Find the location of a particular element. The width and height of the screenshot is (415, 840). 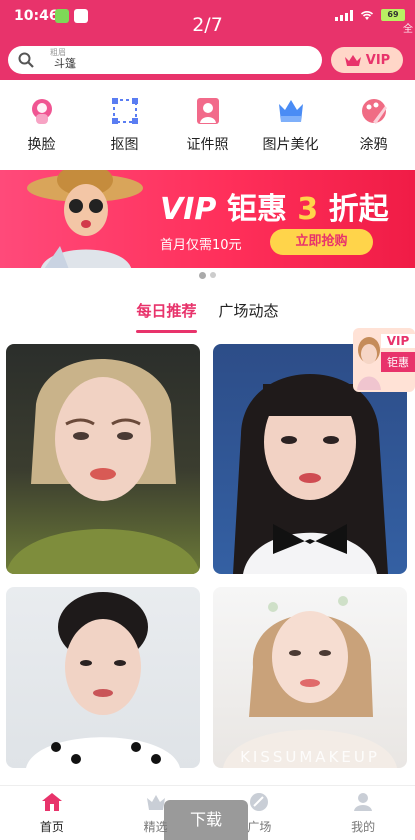

vip-button: VIP is located at coordinates (367, 60).